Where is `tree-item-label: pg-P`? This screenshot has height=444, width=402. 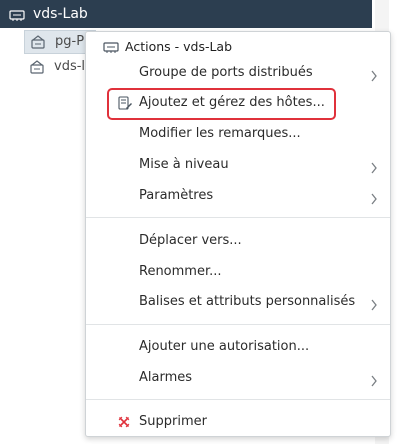 tree-item-label: pg-P is located at coordinates (70, 41).